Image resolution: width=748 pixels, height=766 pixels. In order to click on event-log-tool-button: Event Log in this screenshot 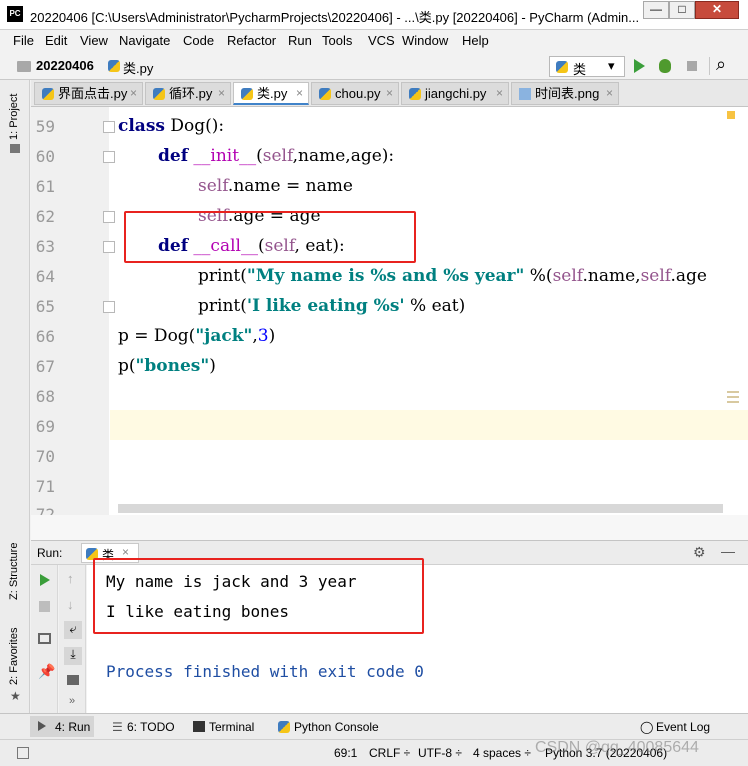, I will do `click(683, 727)`.